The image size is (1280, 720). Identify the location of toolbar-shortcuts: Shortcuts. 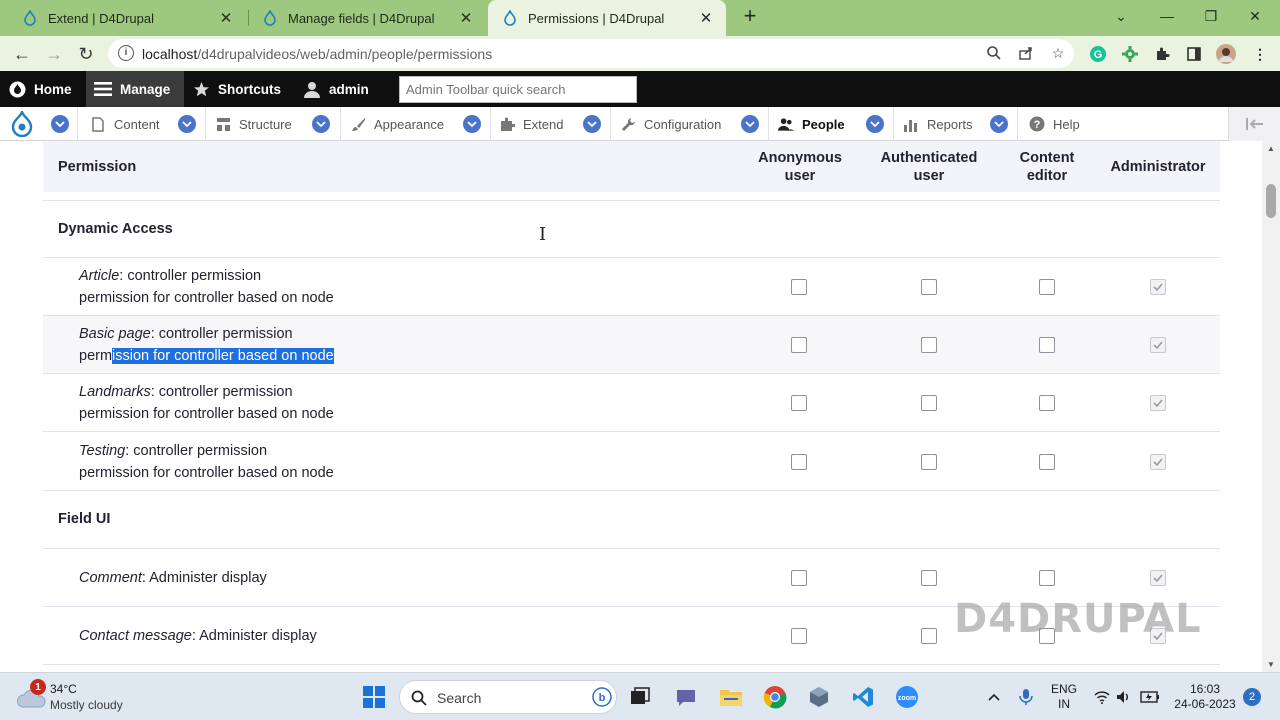
(236, 89).